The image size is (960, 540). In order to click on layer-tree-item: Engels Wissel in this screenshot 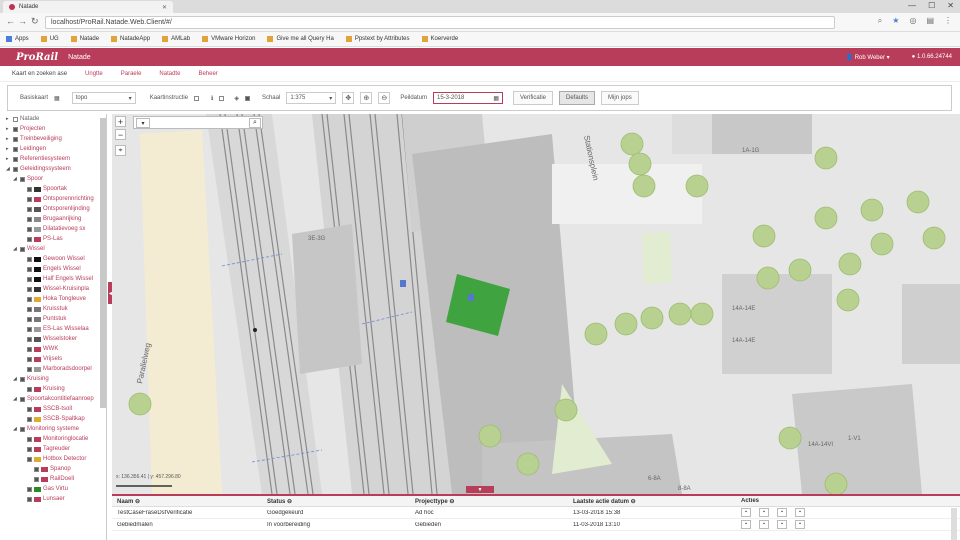, I will do `click(53, 269)`.